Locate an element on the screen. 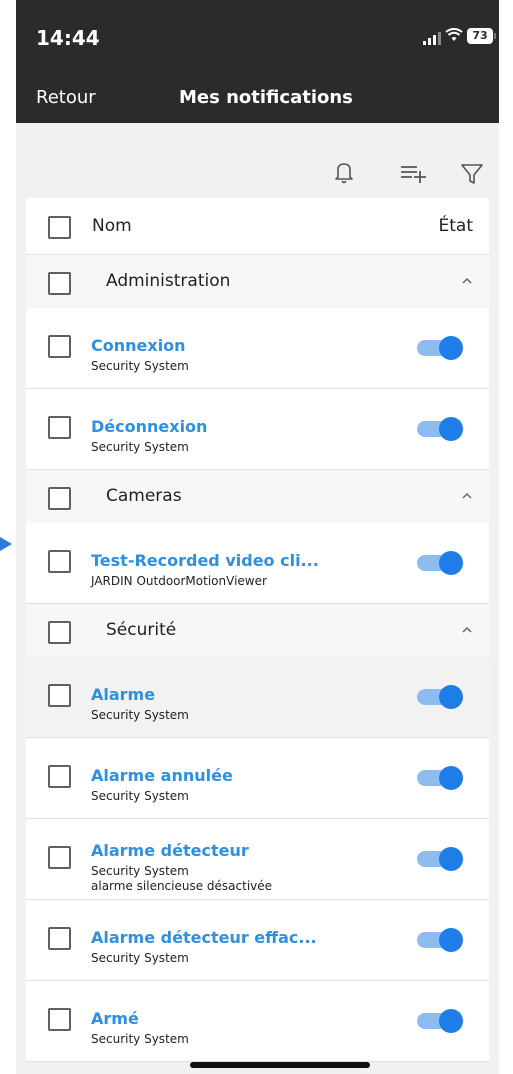 The image size is (513, 1074). page-title: Mes notifications is located at coordinates (266, 97).